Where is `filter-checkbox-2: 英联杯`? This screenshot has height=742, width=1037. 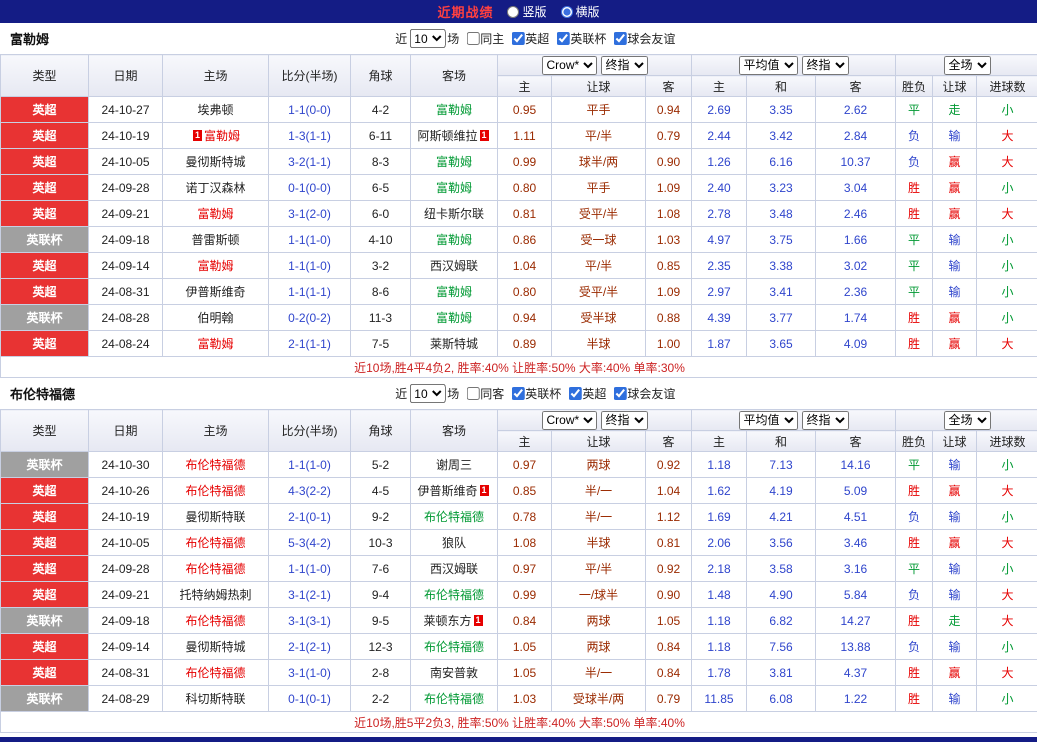
filter-checkbox-2: 英联杯 is located at coordinates (578, 38).